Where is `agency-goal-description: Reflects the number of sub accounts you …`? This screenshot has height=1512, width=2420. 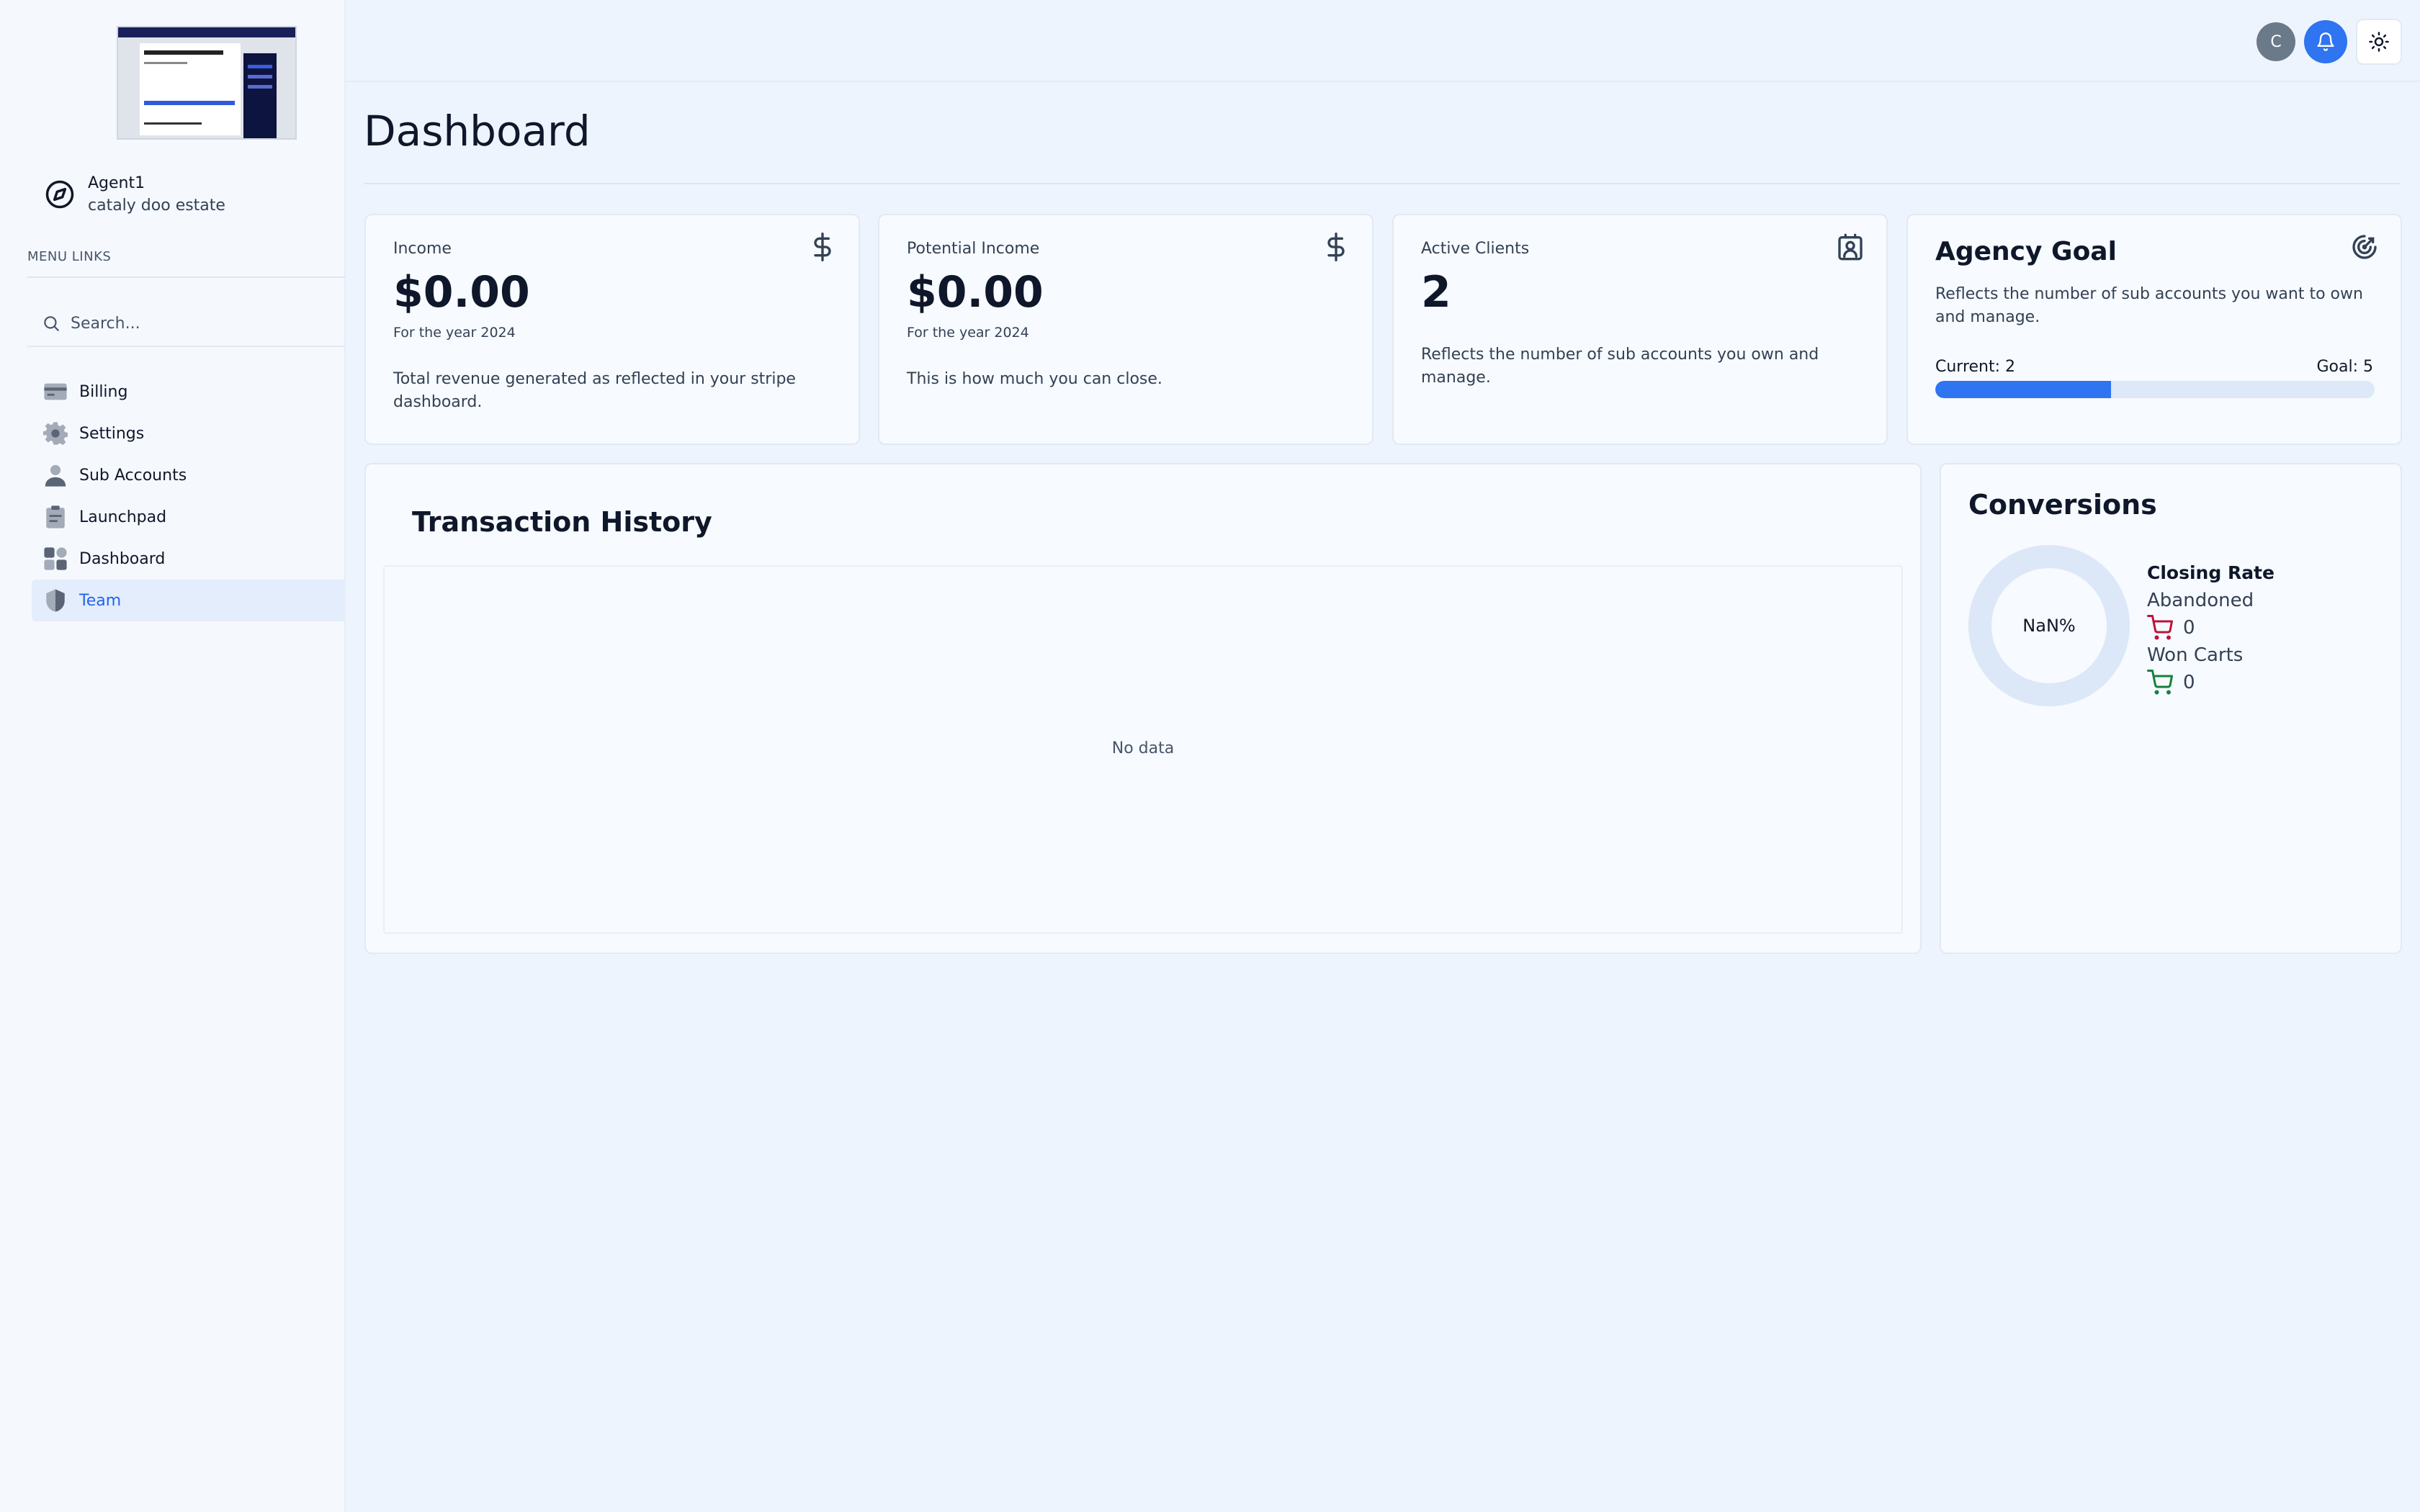 agency-goal-description: Reflects the number of sub accounts you … is located at coordinates (2149, 305).